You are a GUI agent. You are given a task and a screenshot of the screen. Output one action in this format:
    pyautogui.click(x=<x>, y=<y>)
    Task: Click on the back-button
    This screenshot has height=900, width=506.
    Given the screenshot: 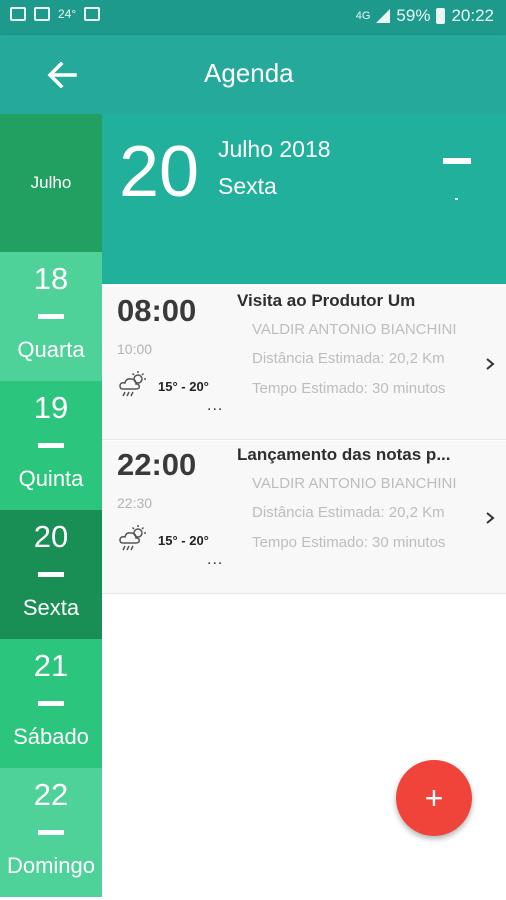 What is the action you would take?
    pyautogui.click(x=62, y=75)
    